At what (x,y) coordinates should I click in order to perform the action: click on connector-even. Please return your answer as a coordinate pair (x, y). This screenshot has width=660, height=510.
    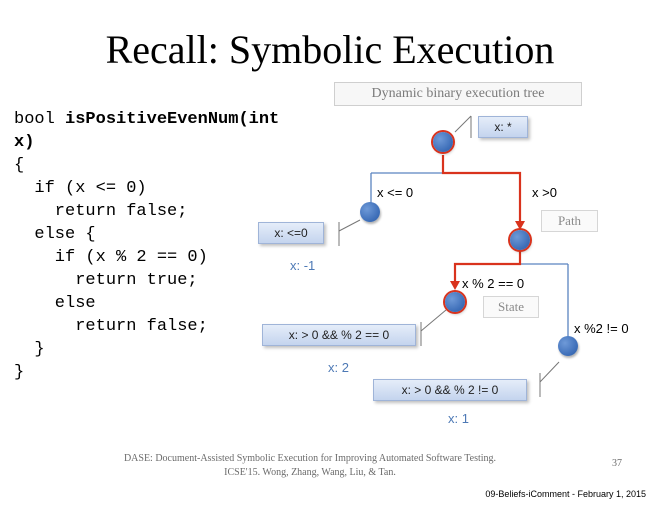
    Looking at the image, I should click on (433, 320).